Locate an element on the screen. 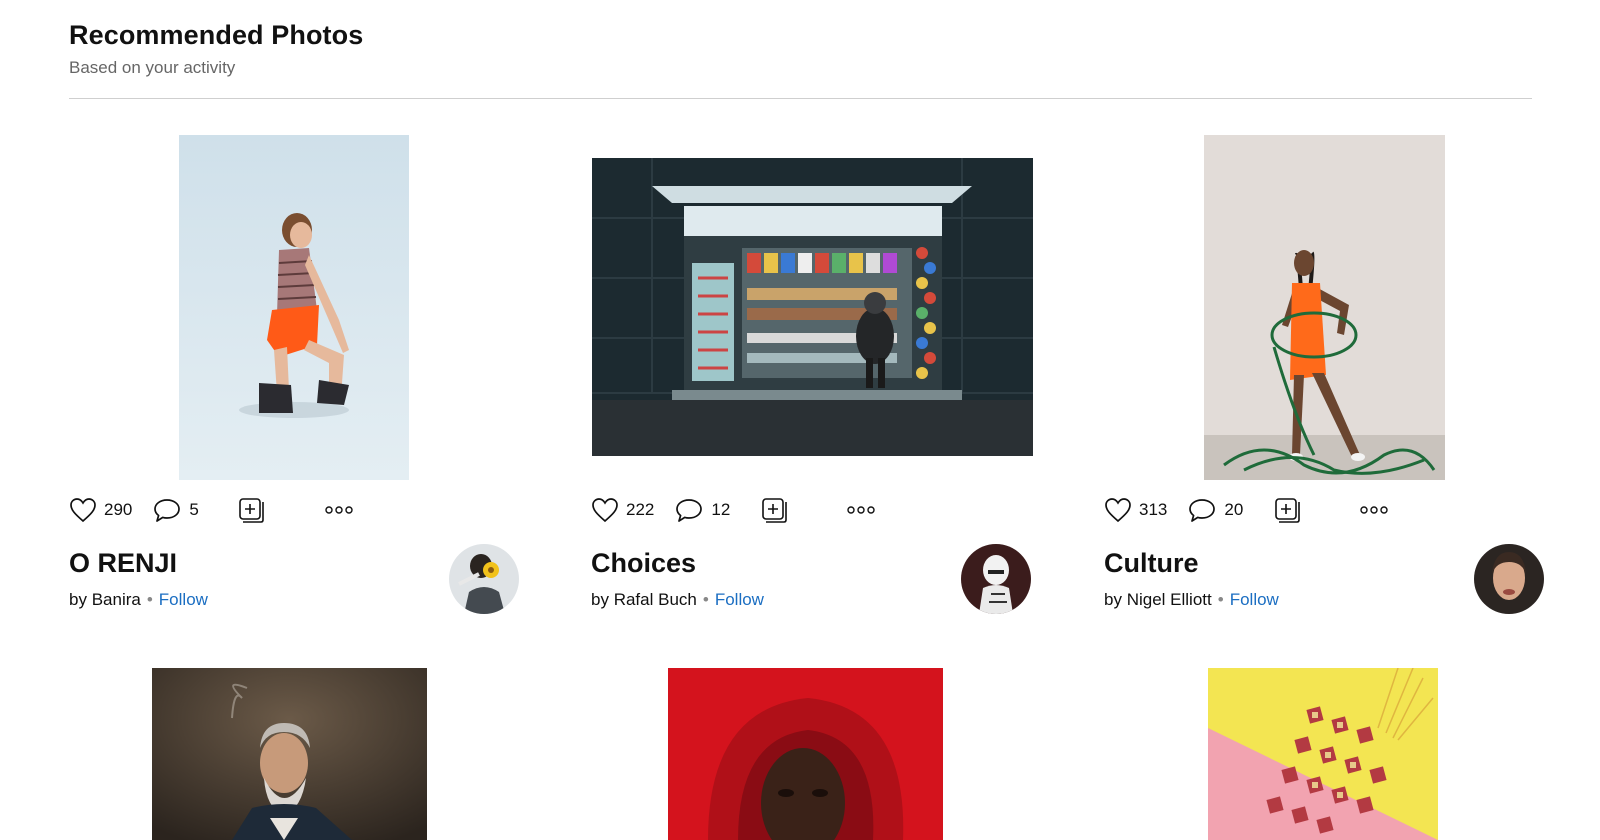  like-count: 290 is located at coordinates (118, 509).